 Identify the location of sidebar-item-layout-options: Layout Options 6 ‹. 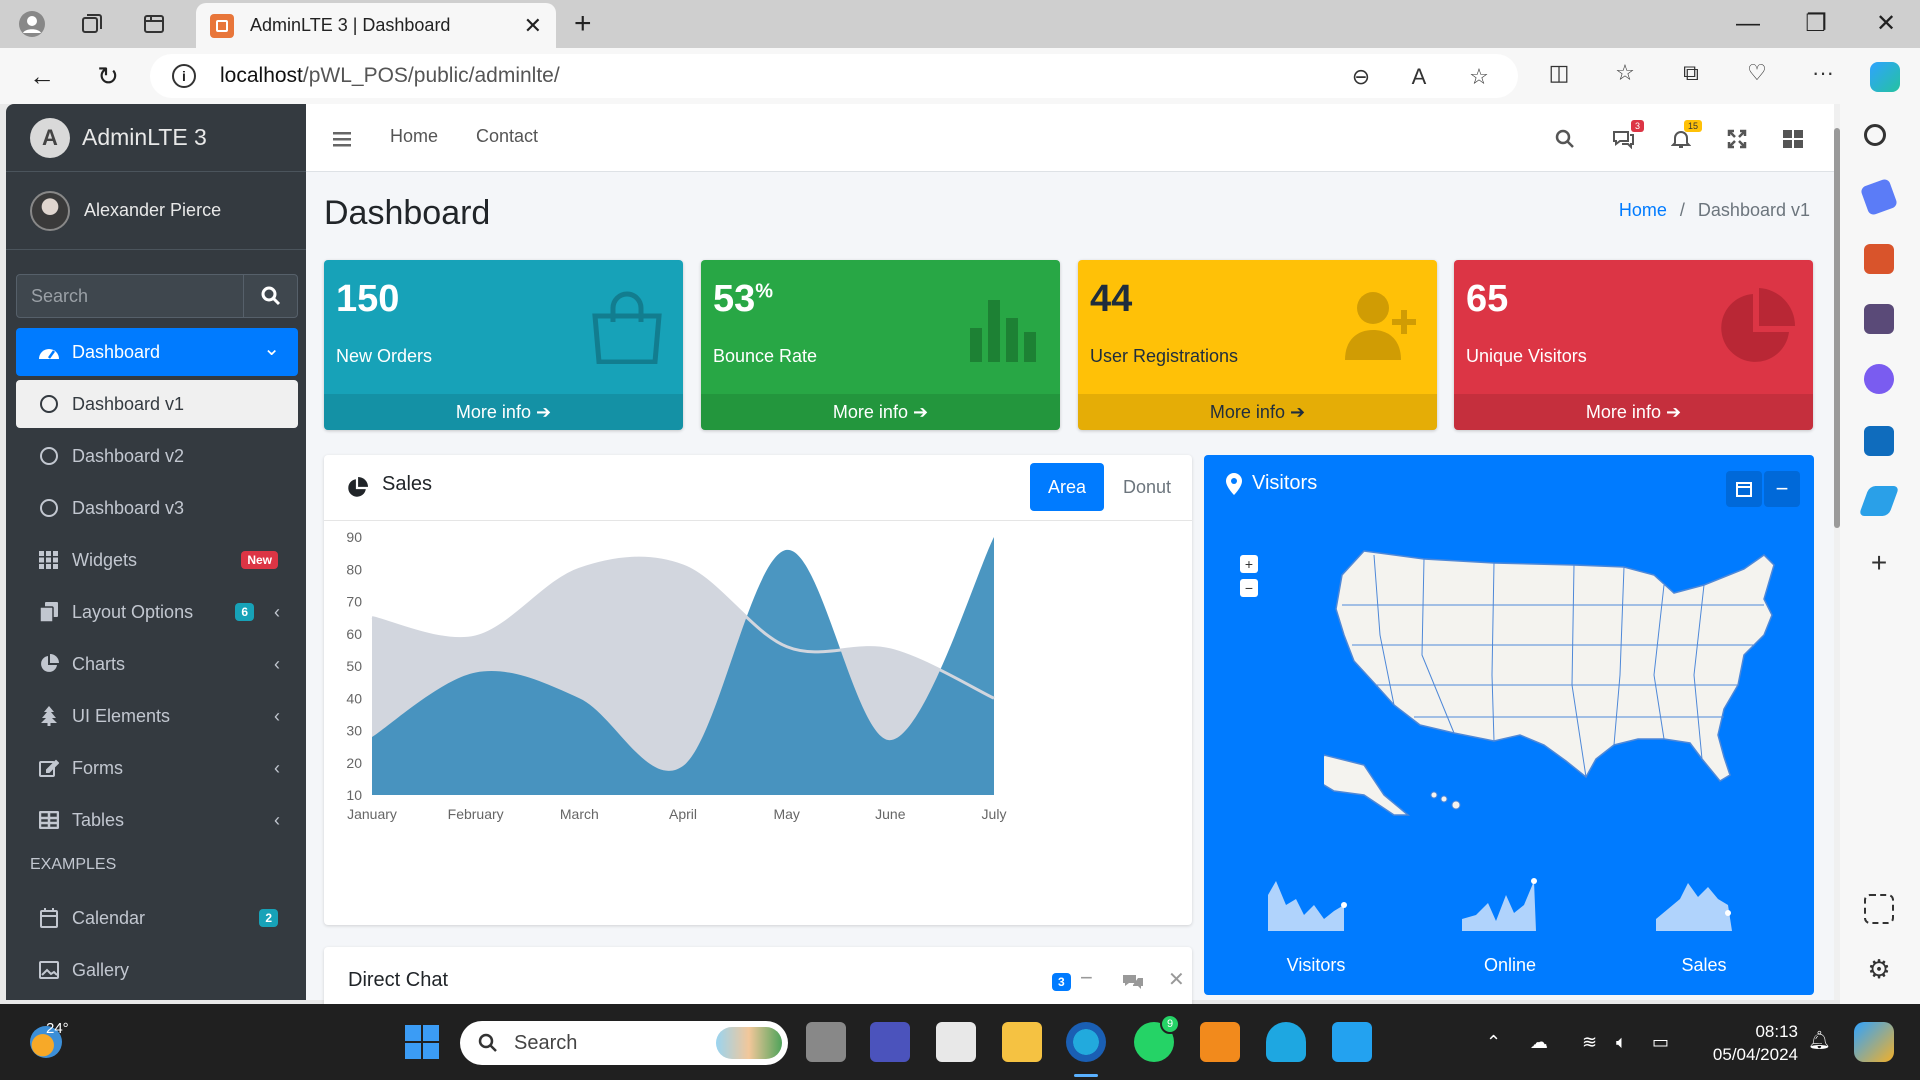
(157, 612).